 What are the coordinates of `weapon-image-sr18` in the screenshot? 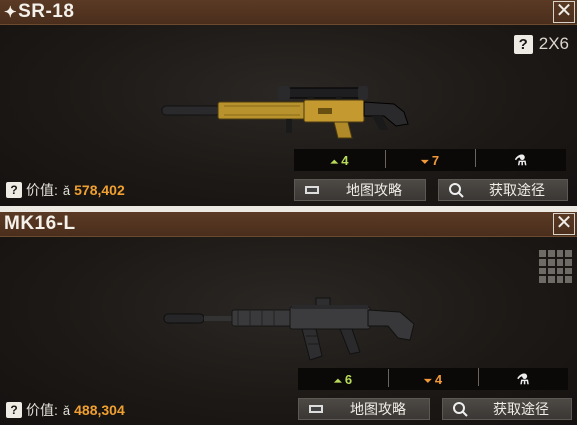 It's located at (285, 112).